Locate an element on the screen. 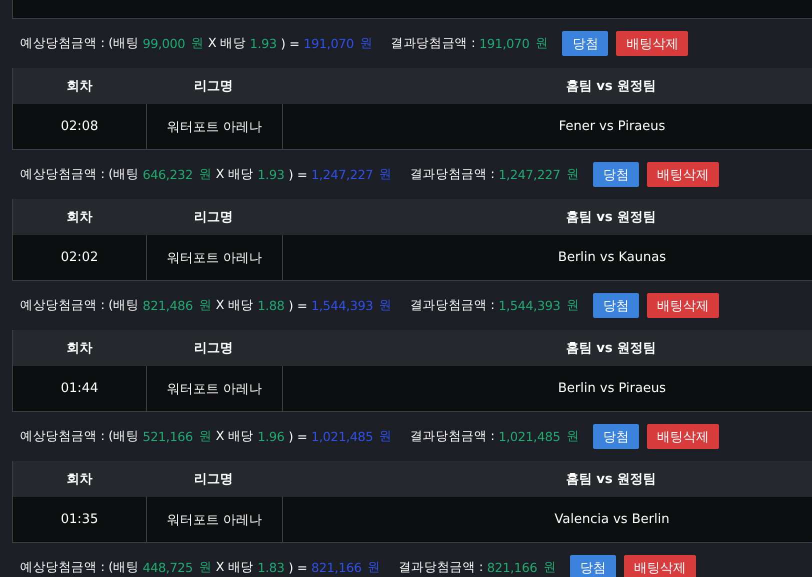  bet-amount: 821,486 is located at coordinates (167, 305).